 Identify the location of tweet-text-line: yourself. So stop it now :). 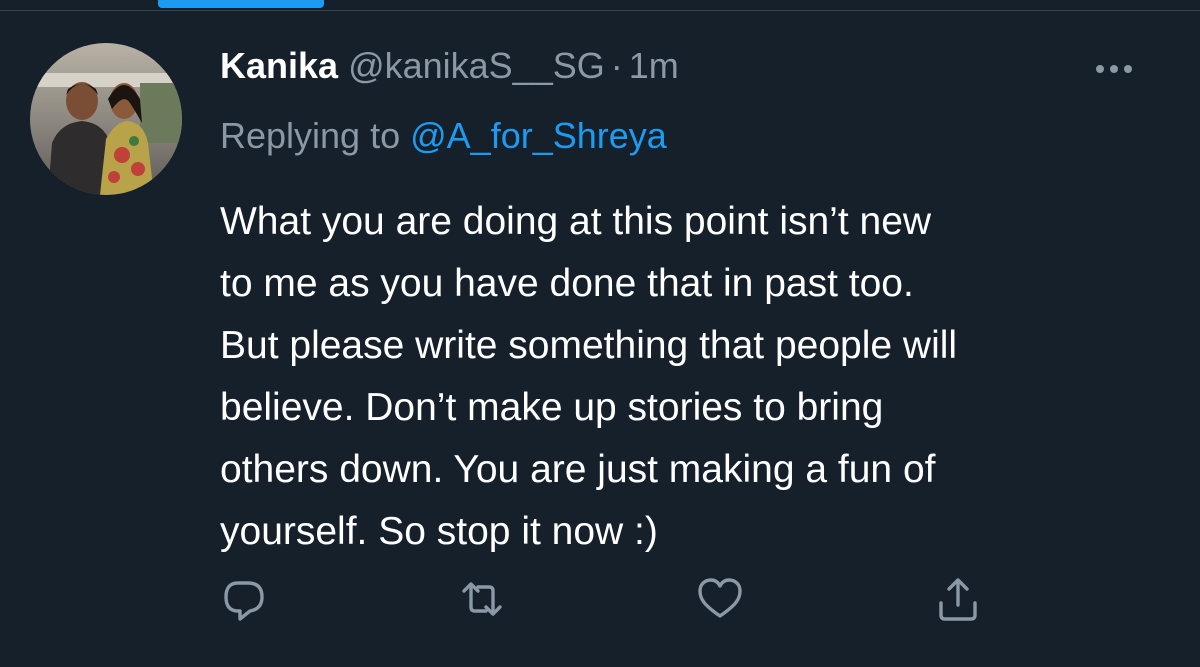
(439, 531).